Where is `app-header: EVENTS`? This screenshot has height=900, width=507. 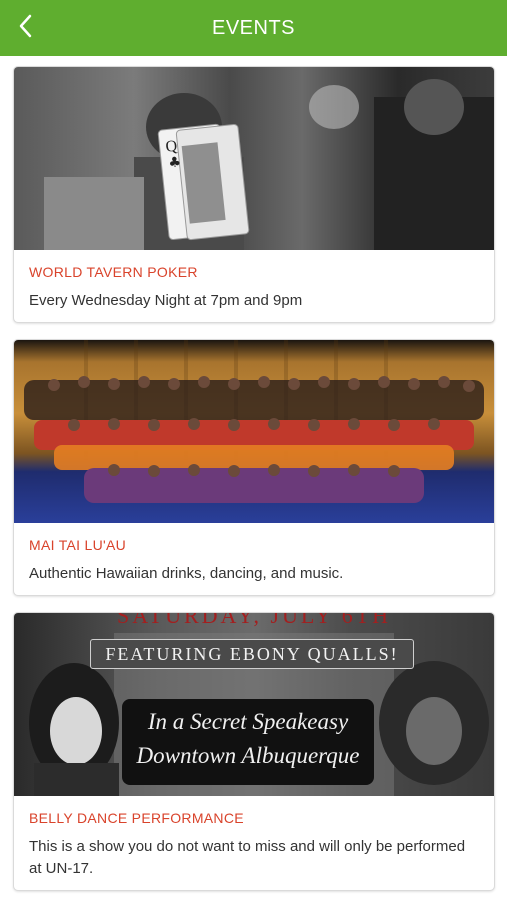 app-header: EVENTS is located at coordinates (253, 28).